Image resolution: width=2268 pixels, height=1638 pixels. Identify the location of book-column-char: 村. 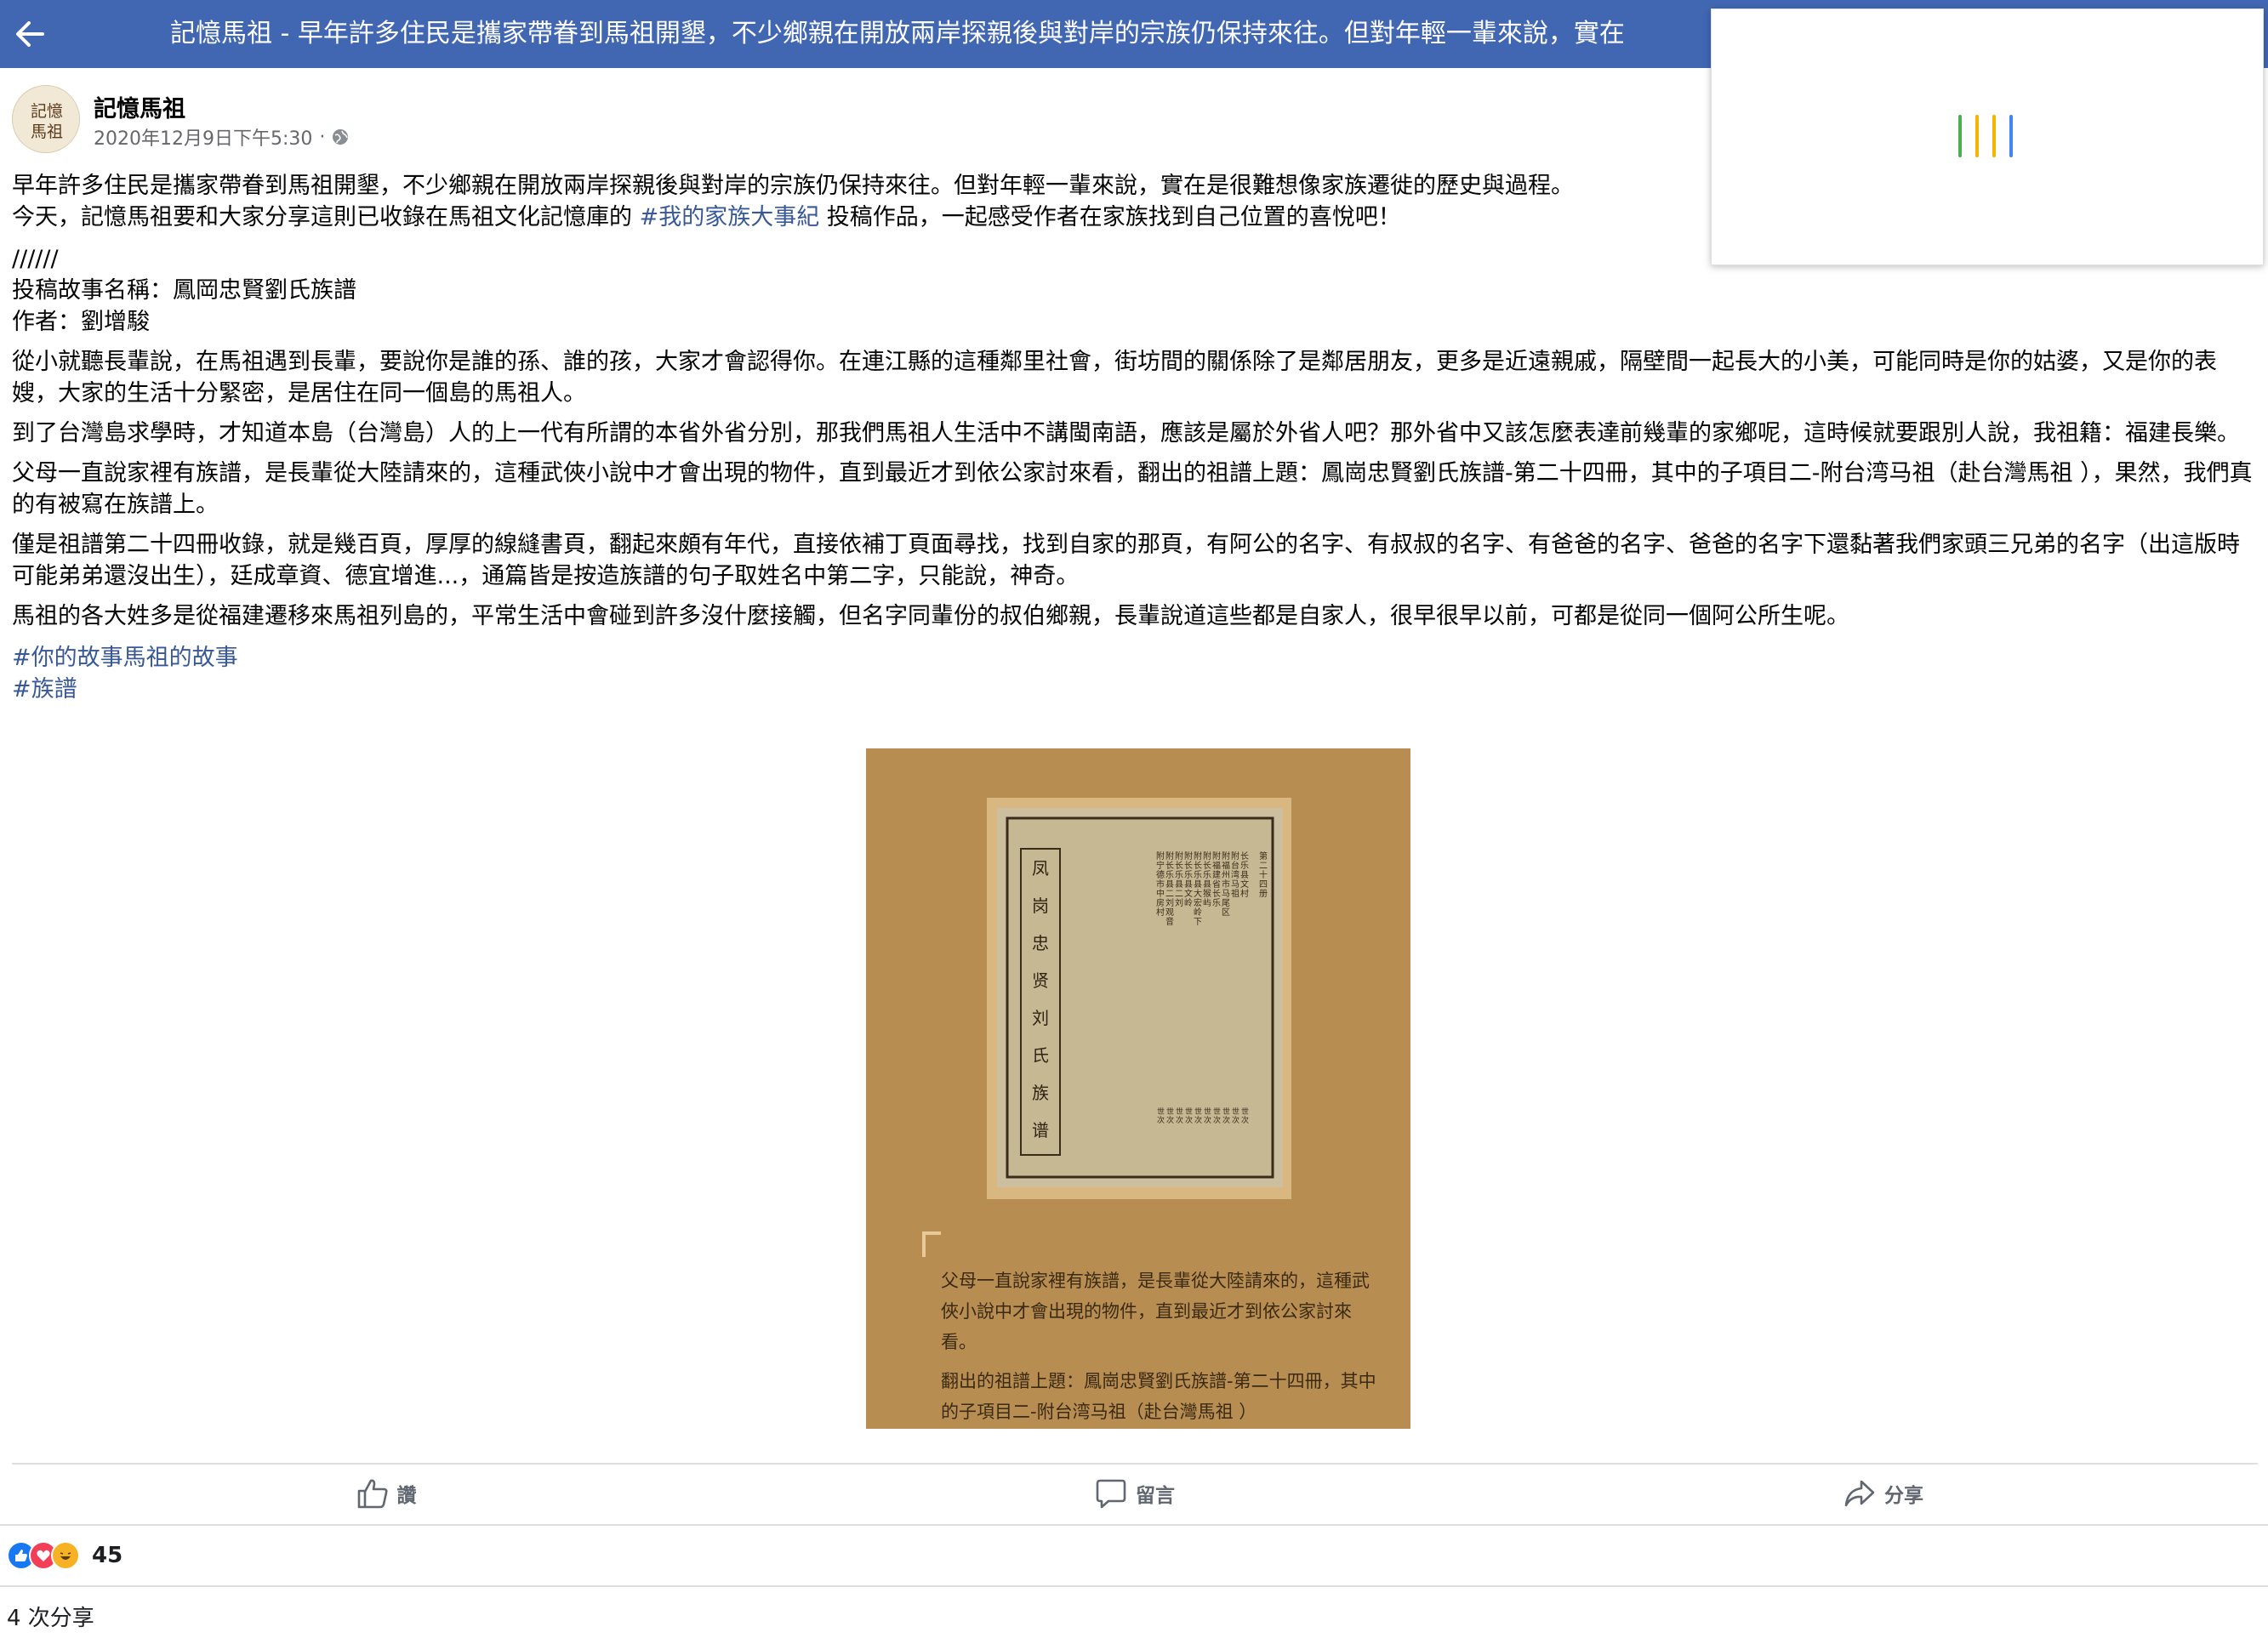
(1160, 912).